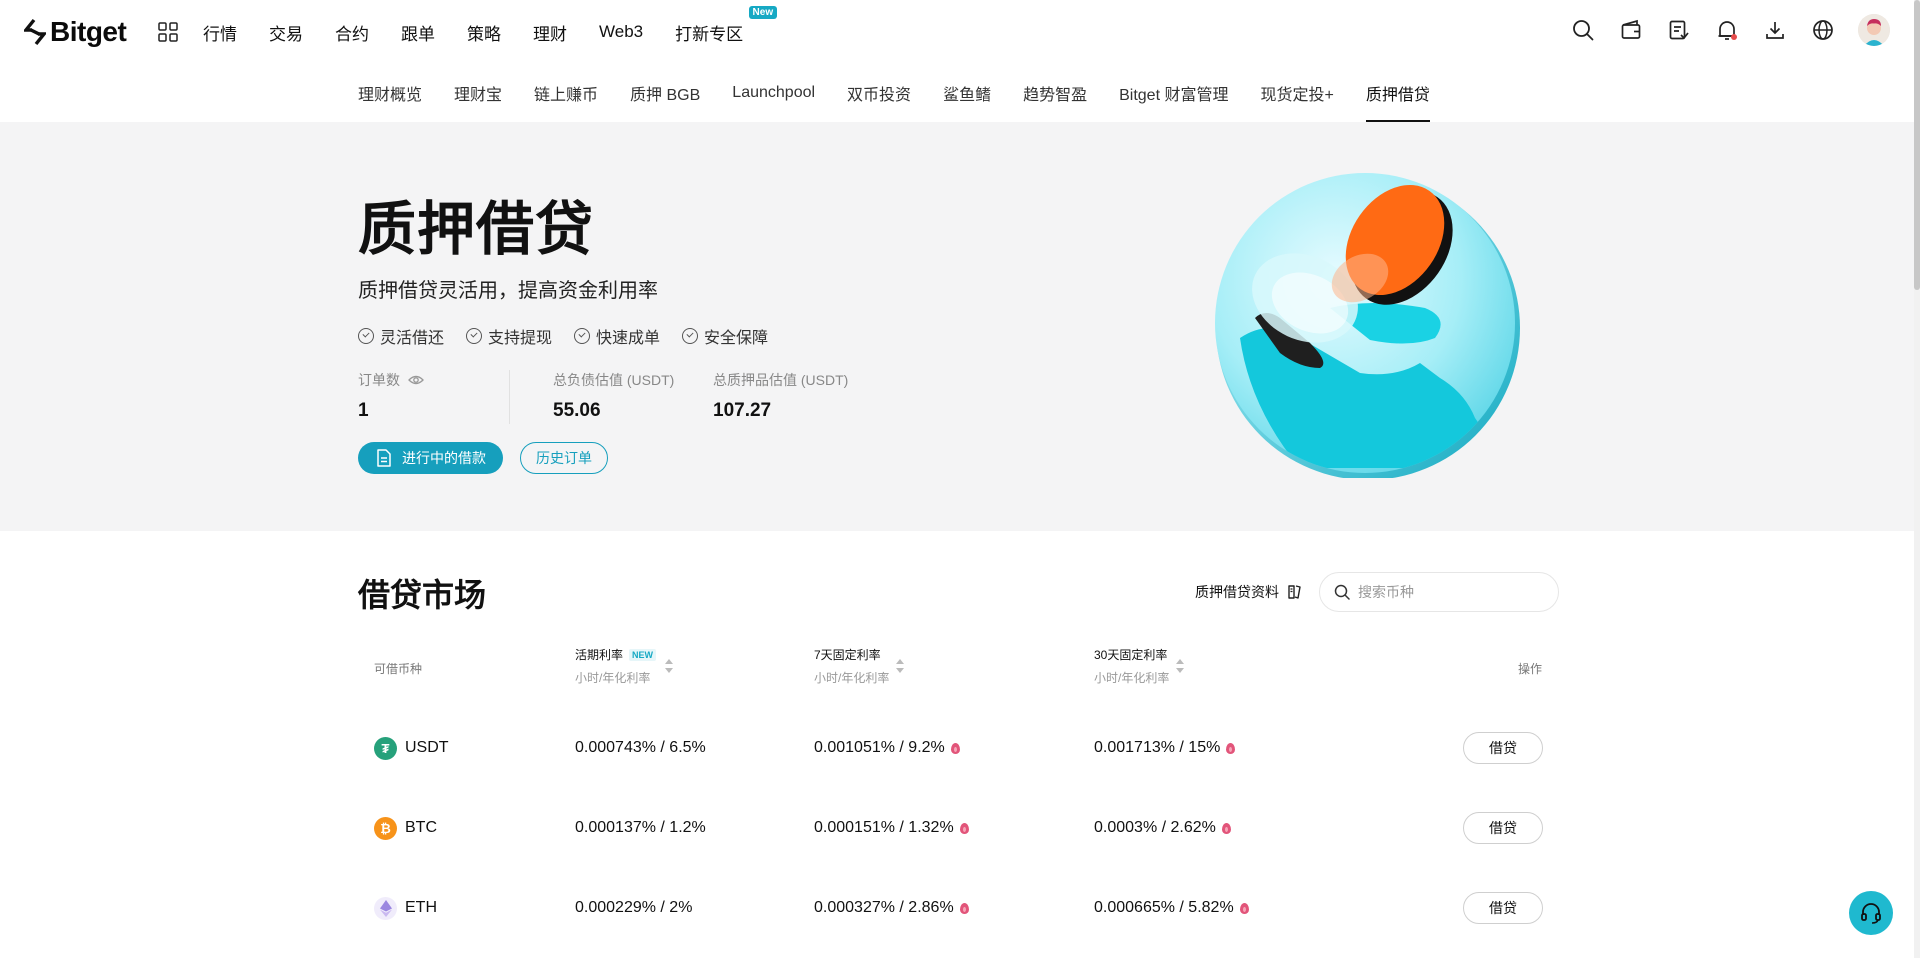 The width and height of the screenshot is (1920, 958). What do you see at coordinates (891, 828) in the screenshot?
I see `fixed-7day-rate: 0.000151% / 1.32%` at bounding box center [891, 828].